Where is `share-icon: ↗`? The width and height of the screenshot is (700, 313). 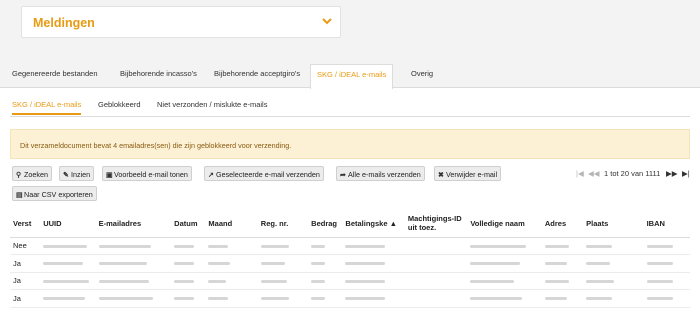
share-icon: ↗ is located at coordinates (211, 174).